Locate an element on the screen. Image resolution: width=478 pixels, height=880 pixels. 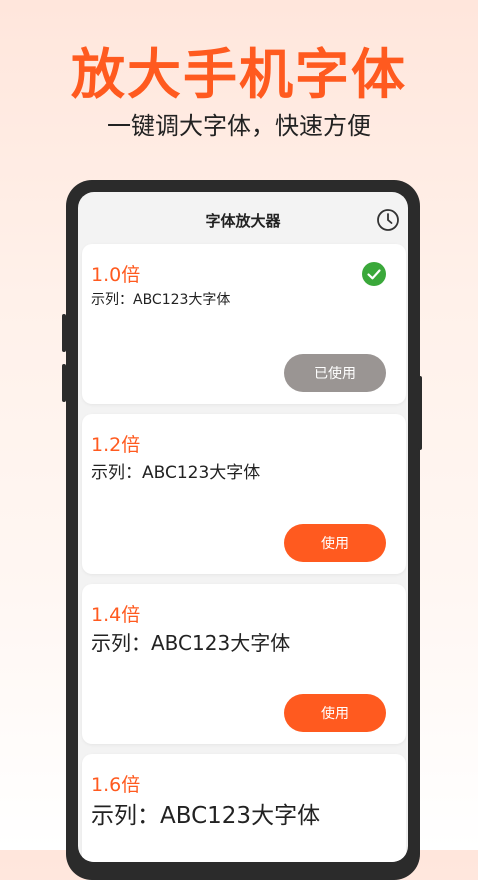
check-icon is located at coordinates (374, 274).